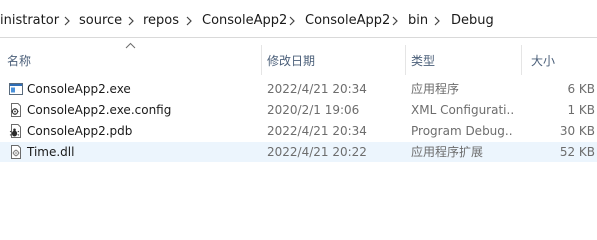  Describe the element at coordinates (100, 21) in the screenshot. I see `breadcrumb-segment-source: source` at that location.